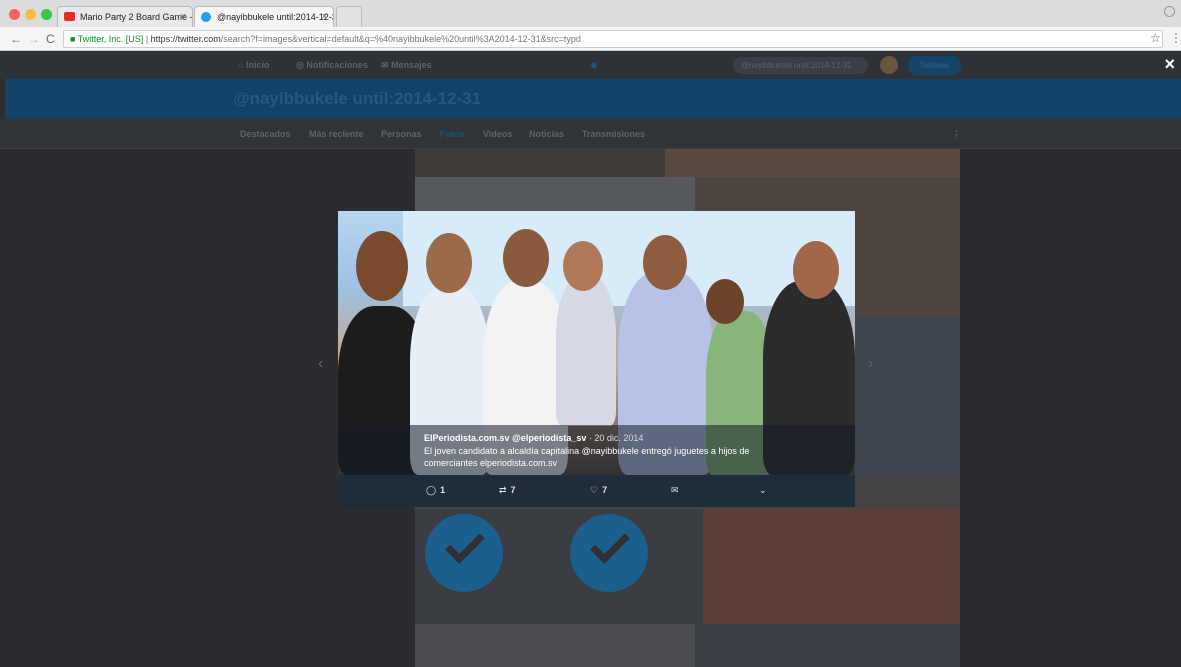 Image resolution: width=1181 pixels, height=667 pixels. I want to click on tab-fotos: Fotos, so click(452, 134).